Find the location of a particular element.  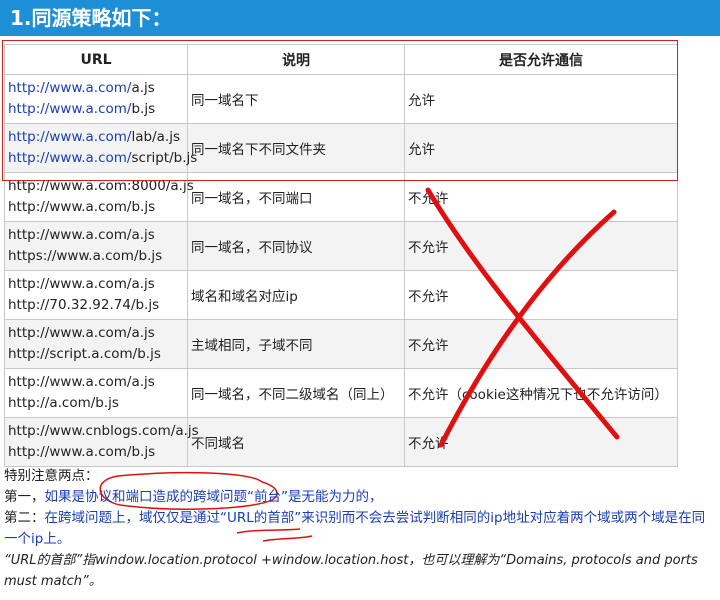

url-path: a.js is located at coordinates (143, 88).